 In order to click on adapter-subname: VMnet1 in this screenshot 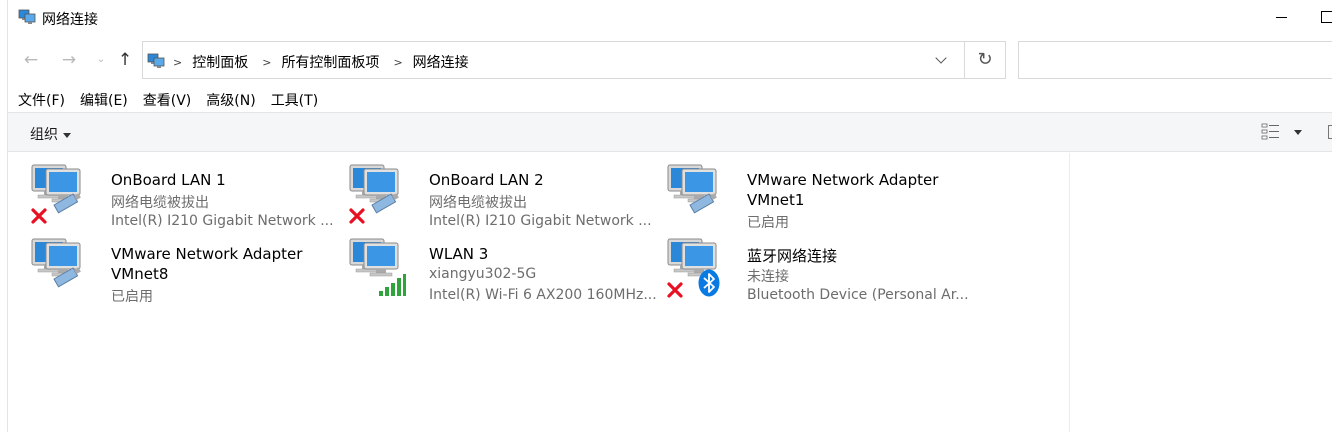, I will do `click(776, 200)`.